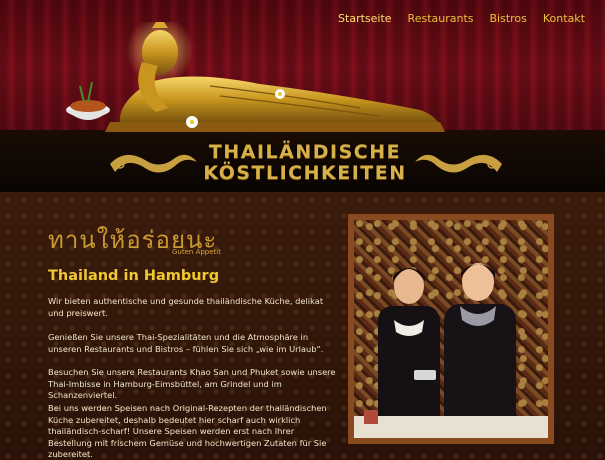  I want to click on page-heading: Thailand in Hamburg, so click(134, 276).